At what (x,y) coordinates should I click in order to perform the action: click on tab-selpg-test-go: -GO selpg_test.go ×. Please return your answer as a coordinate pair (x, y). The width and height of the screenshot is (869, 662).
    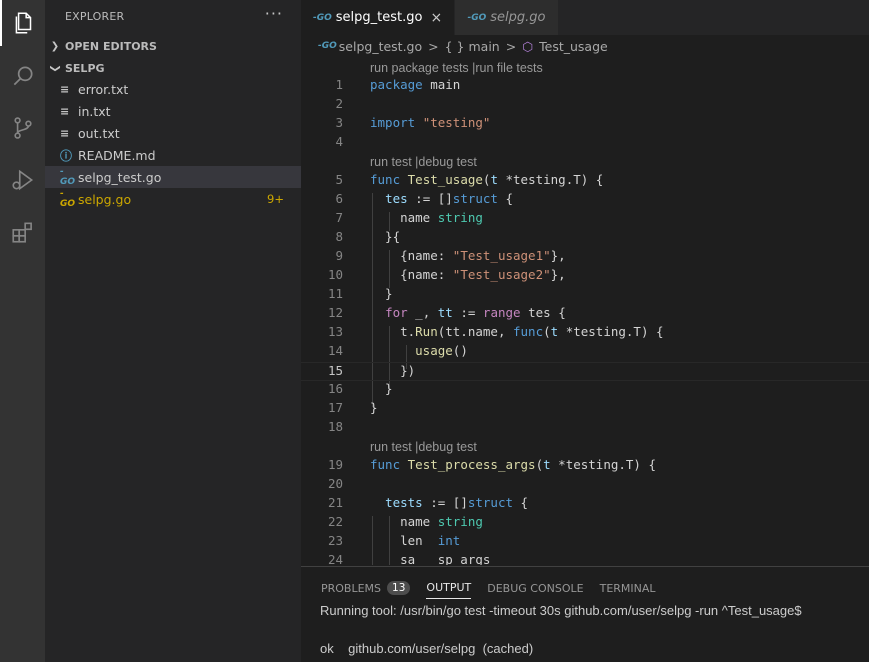
    Looking at the image, I should click on (378, 17).